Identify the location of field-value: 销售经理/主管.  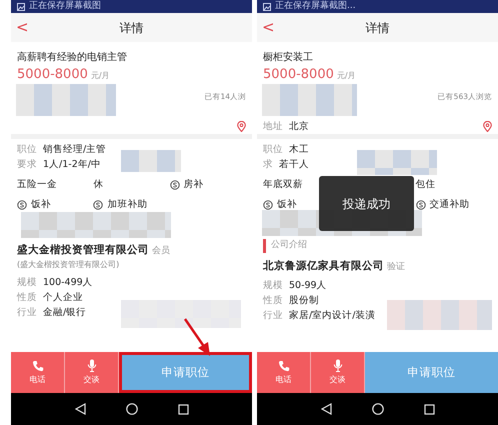
(74, 149).